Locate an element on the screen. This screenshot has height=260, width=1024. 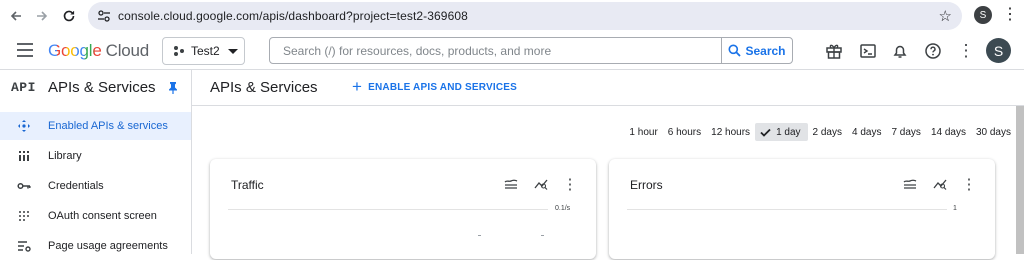
account-avatar: S is located at coordinates (998, 50).